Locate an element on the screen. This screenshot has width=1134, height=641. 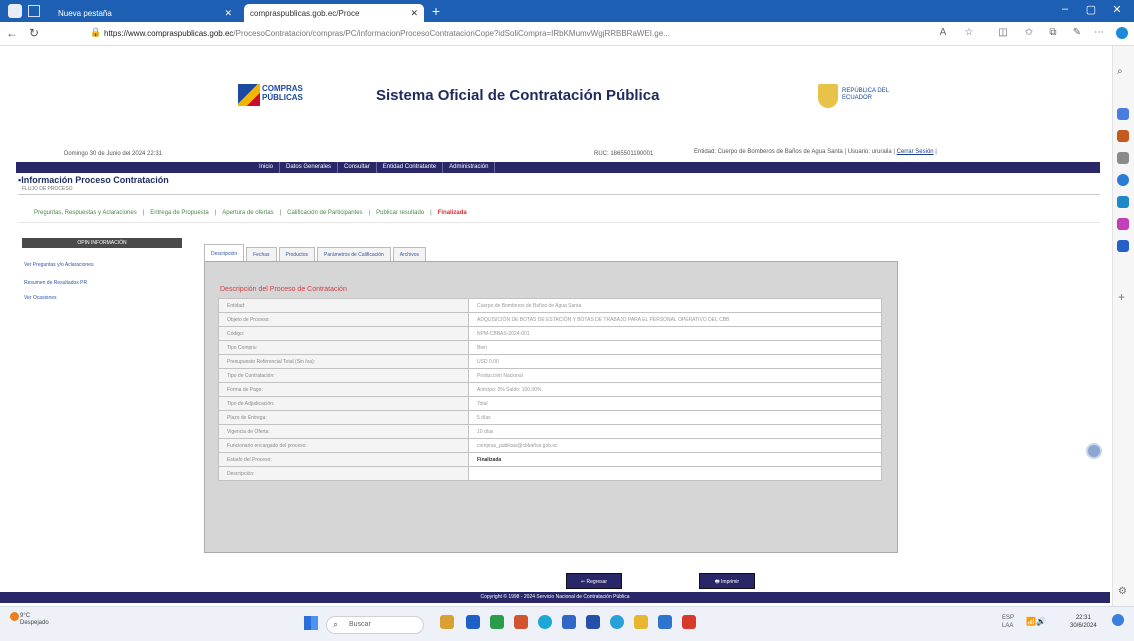
link-resumen: Resumen de Resultados PR is located at coordinates (55, 283).